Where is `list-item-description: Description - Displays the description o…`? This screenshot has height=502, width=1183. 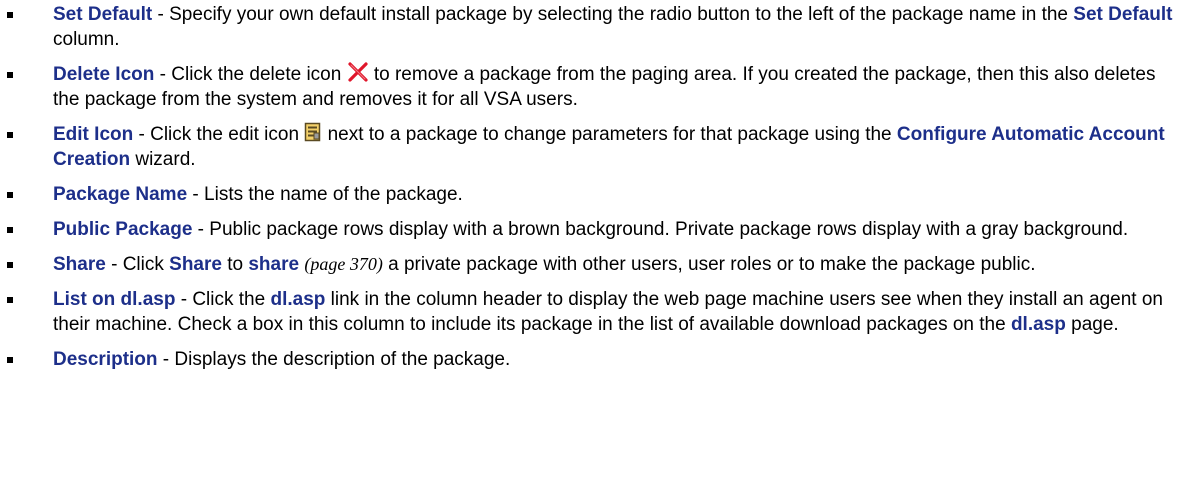
list-item-description: Description - Displays the description o… is located at coordinates (591, 359).